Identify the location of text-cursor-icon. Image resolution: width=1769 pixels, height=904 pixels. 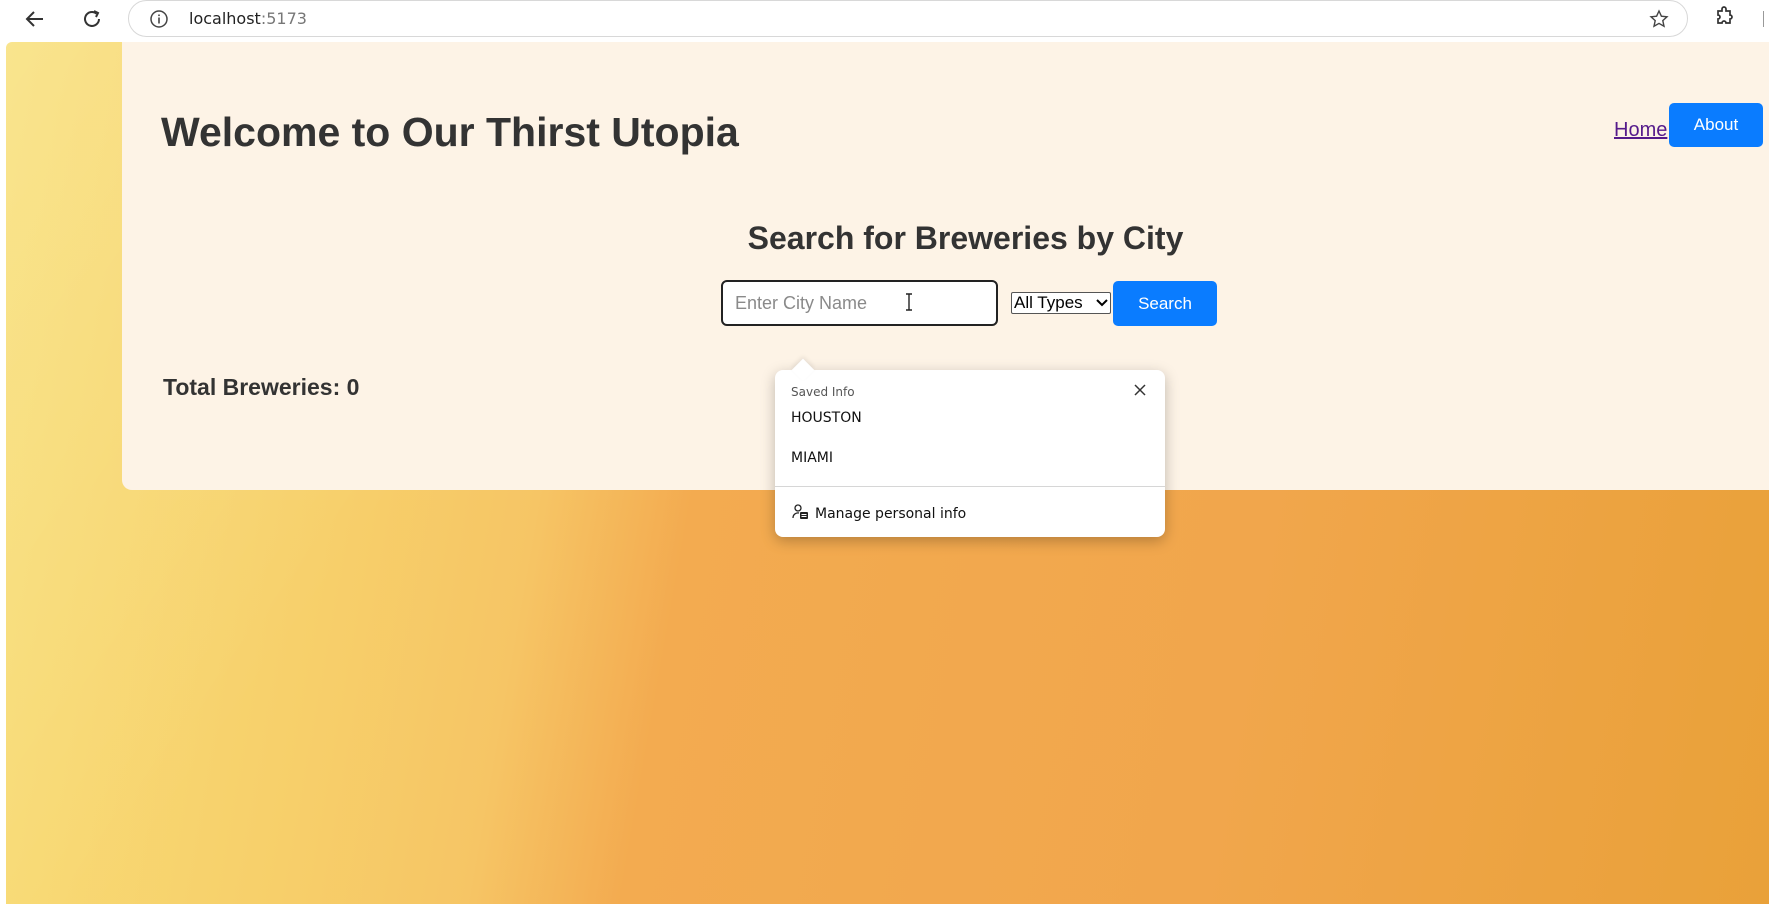
(909, 304).